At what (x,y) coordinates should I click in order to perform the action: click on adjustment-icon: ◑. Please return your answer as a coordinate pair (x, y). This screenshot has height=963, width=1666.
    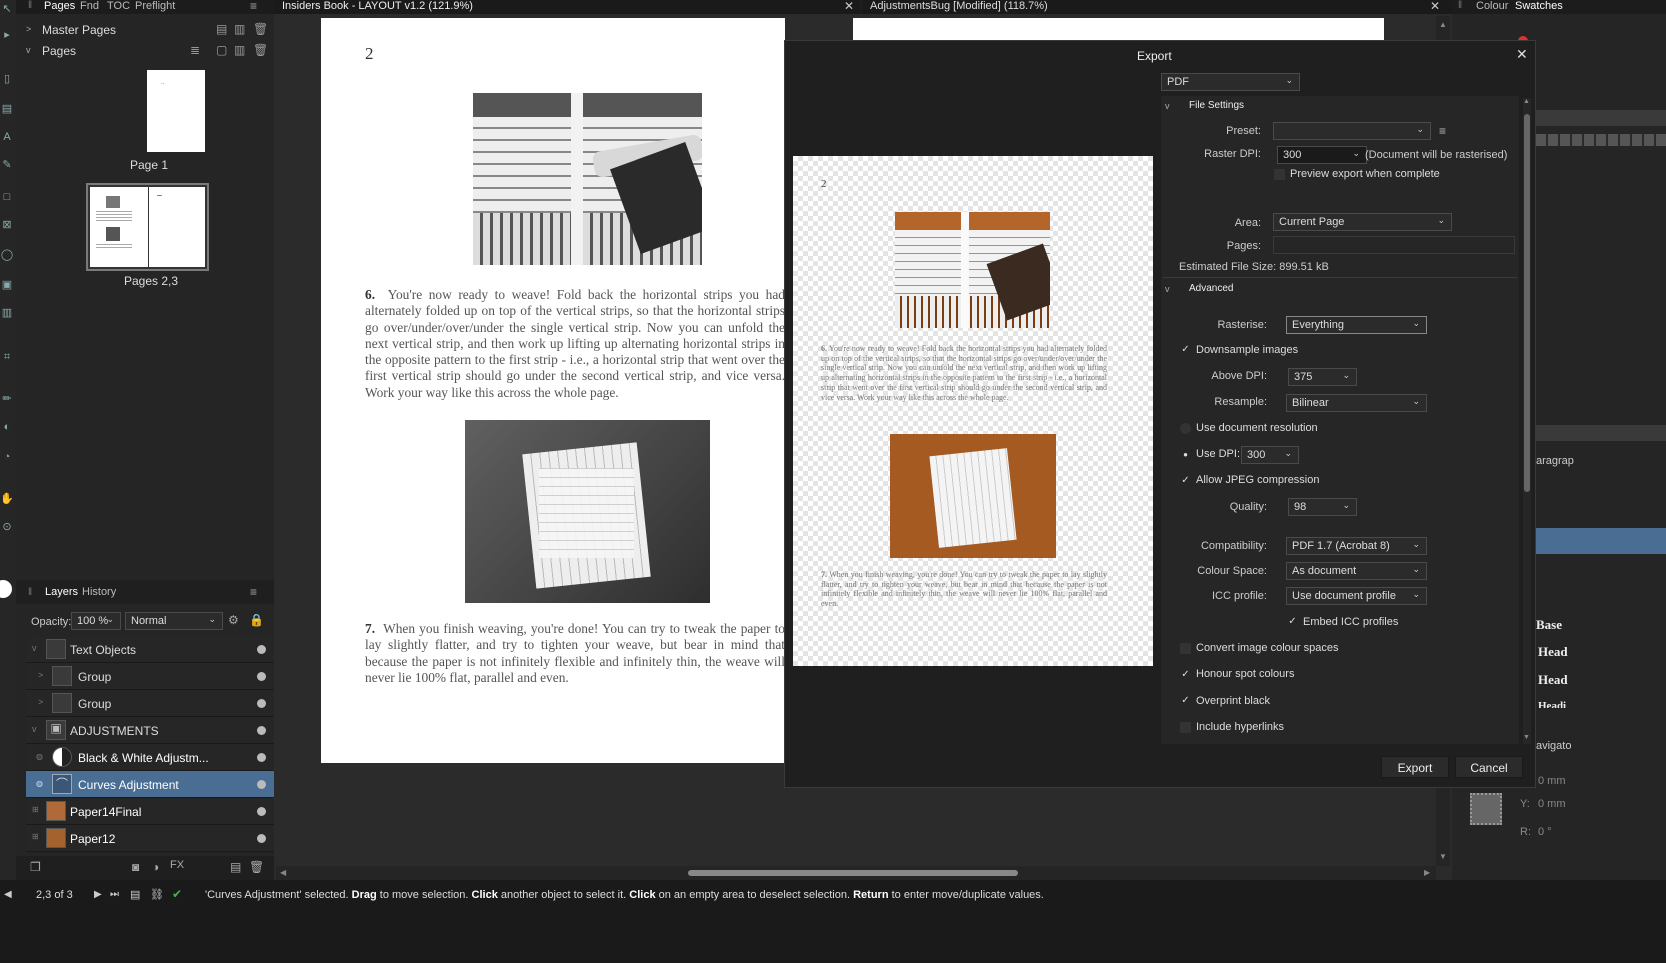
    Looking at the image, I should click on (155, 867).